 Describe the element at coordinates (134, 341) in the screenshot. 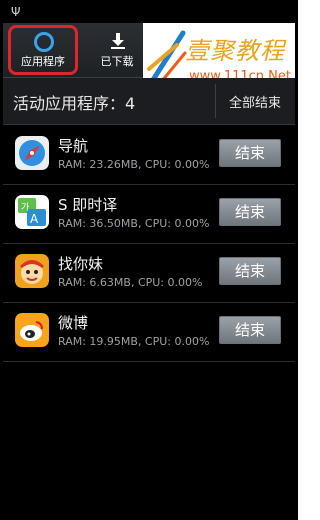

I see `app-stats: RAM: 19.95MB, CPU: 0.00%` at that location.